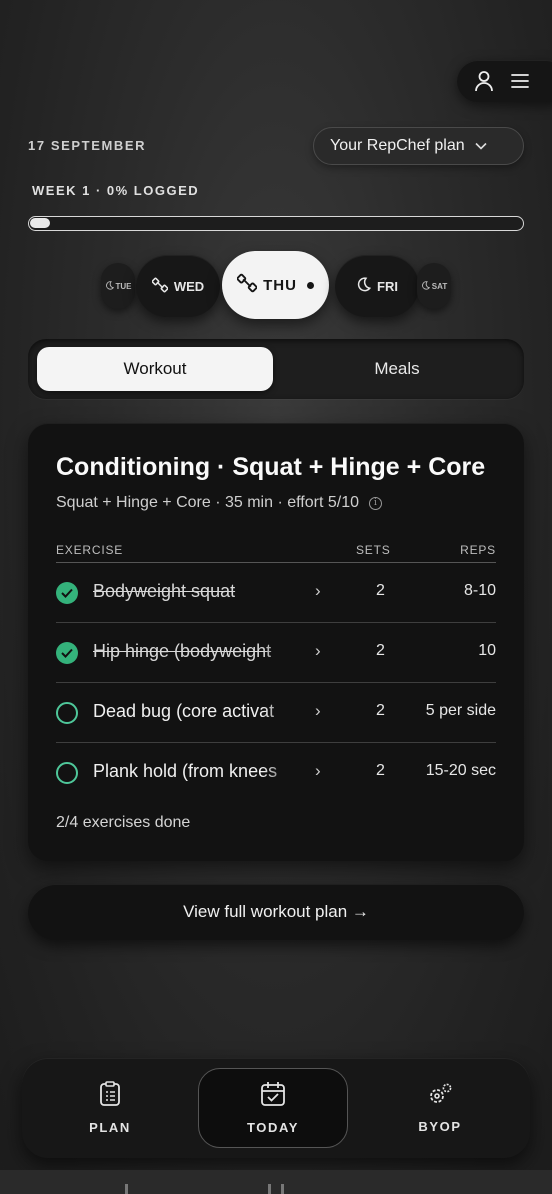 The width and height of the screenshot is (552, 1194). What do you see at coordinates (479, 590) in the screenshot?
I see `exercise-reps: 8-10` at bounding box center [479, 590].